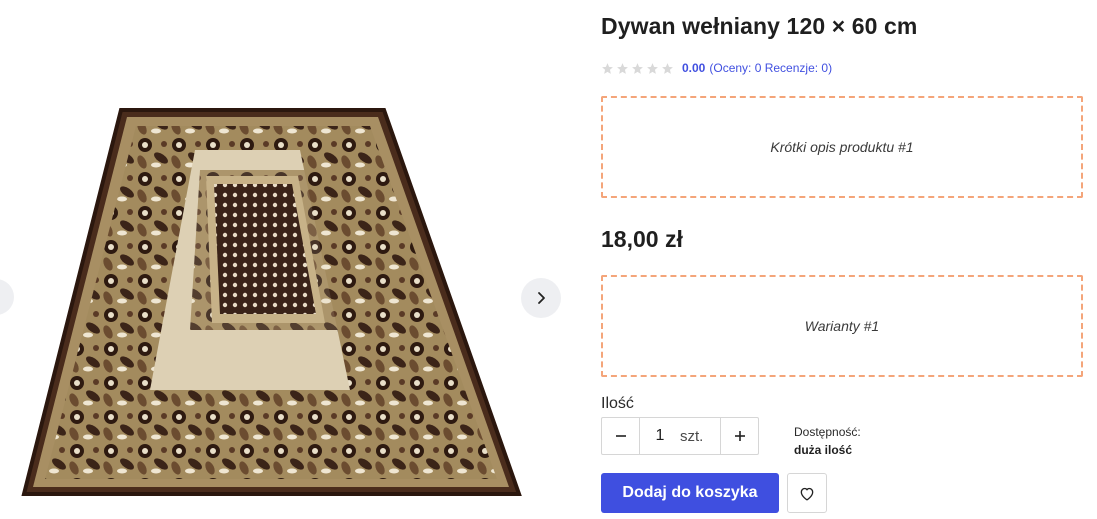 The height and width of the screenshot is (519, 1097). Describe the element at coordinates (693, 68) in the screenshot. I see `rating-value: 0.00` at that location.